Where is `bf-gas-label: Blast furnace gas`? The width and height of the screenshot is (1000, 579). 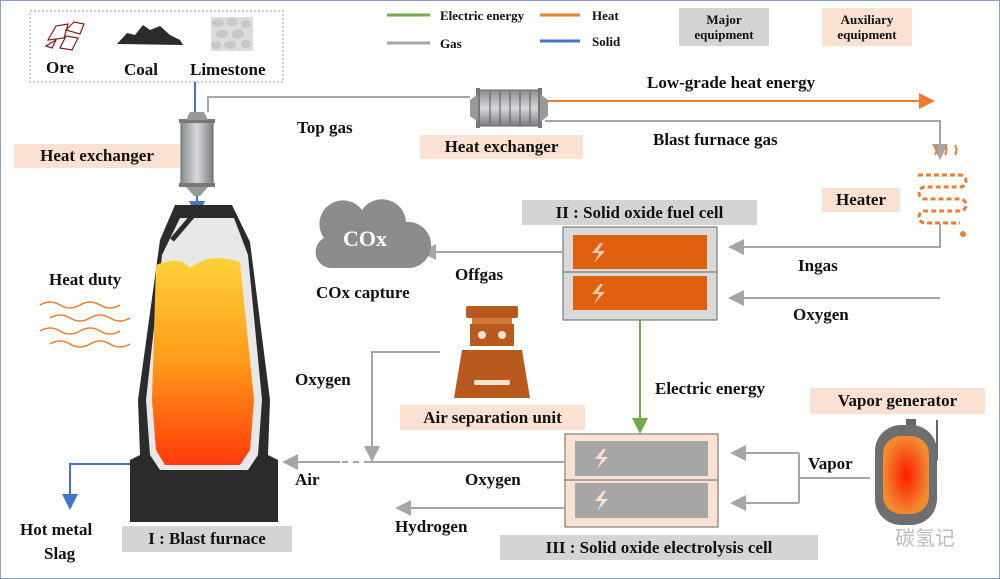 bf-gas-label: Blast furnace gas is located at coordinates (715, 139).